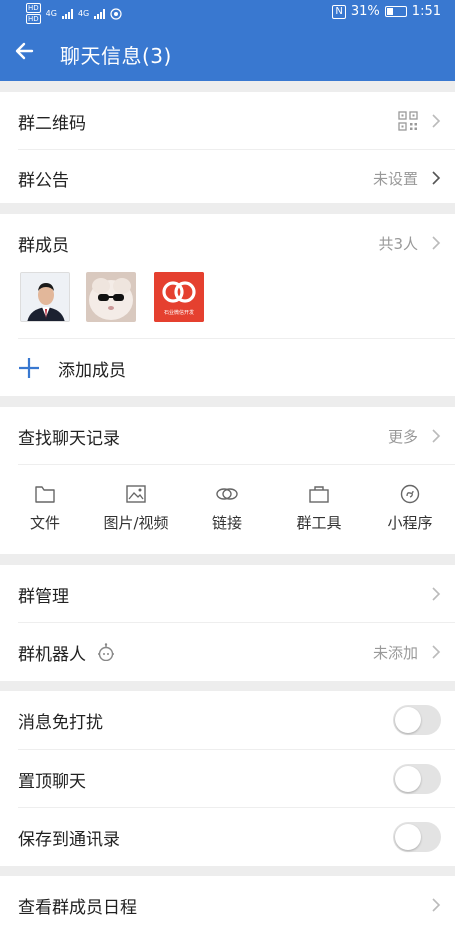  I want to click on more-label: 更多, so click(402, 436).